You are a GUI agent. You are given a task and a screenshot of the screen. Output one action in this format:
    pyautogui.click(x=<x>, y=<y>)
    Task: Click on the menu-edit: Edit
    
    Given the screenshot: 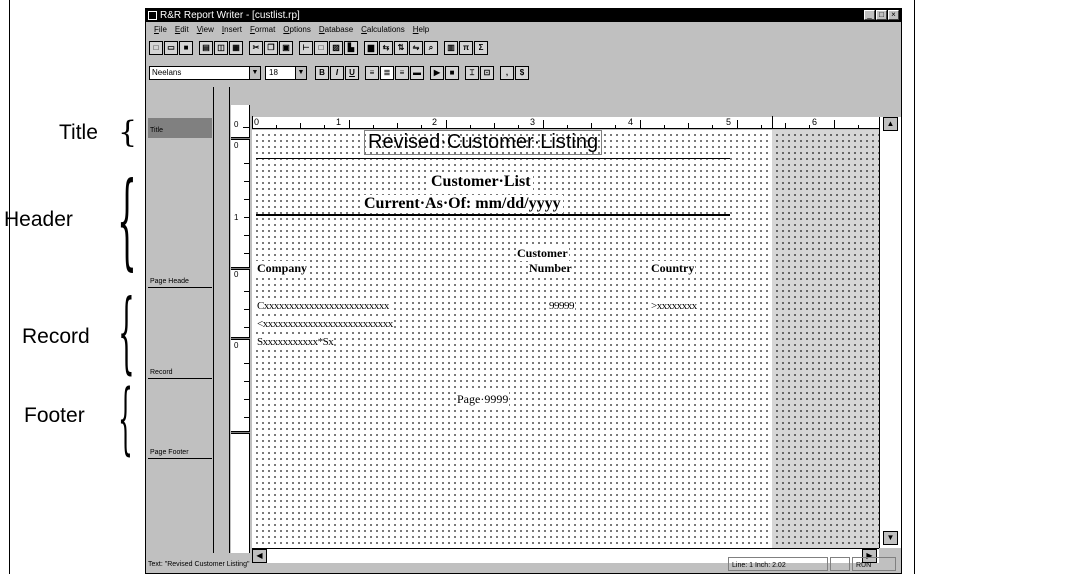 What is the action you would take?
    pyautogui.click(x=182, y=29)
    